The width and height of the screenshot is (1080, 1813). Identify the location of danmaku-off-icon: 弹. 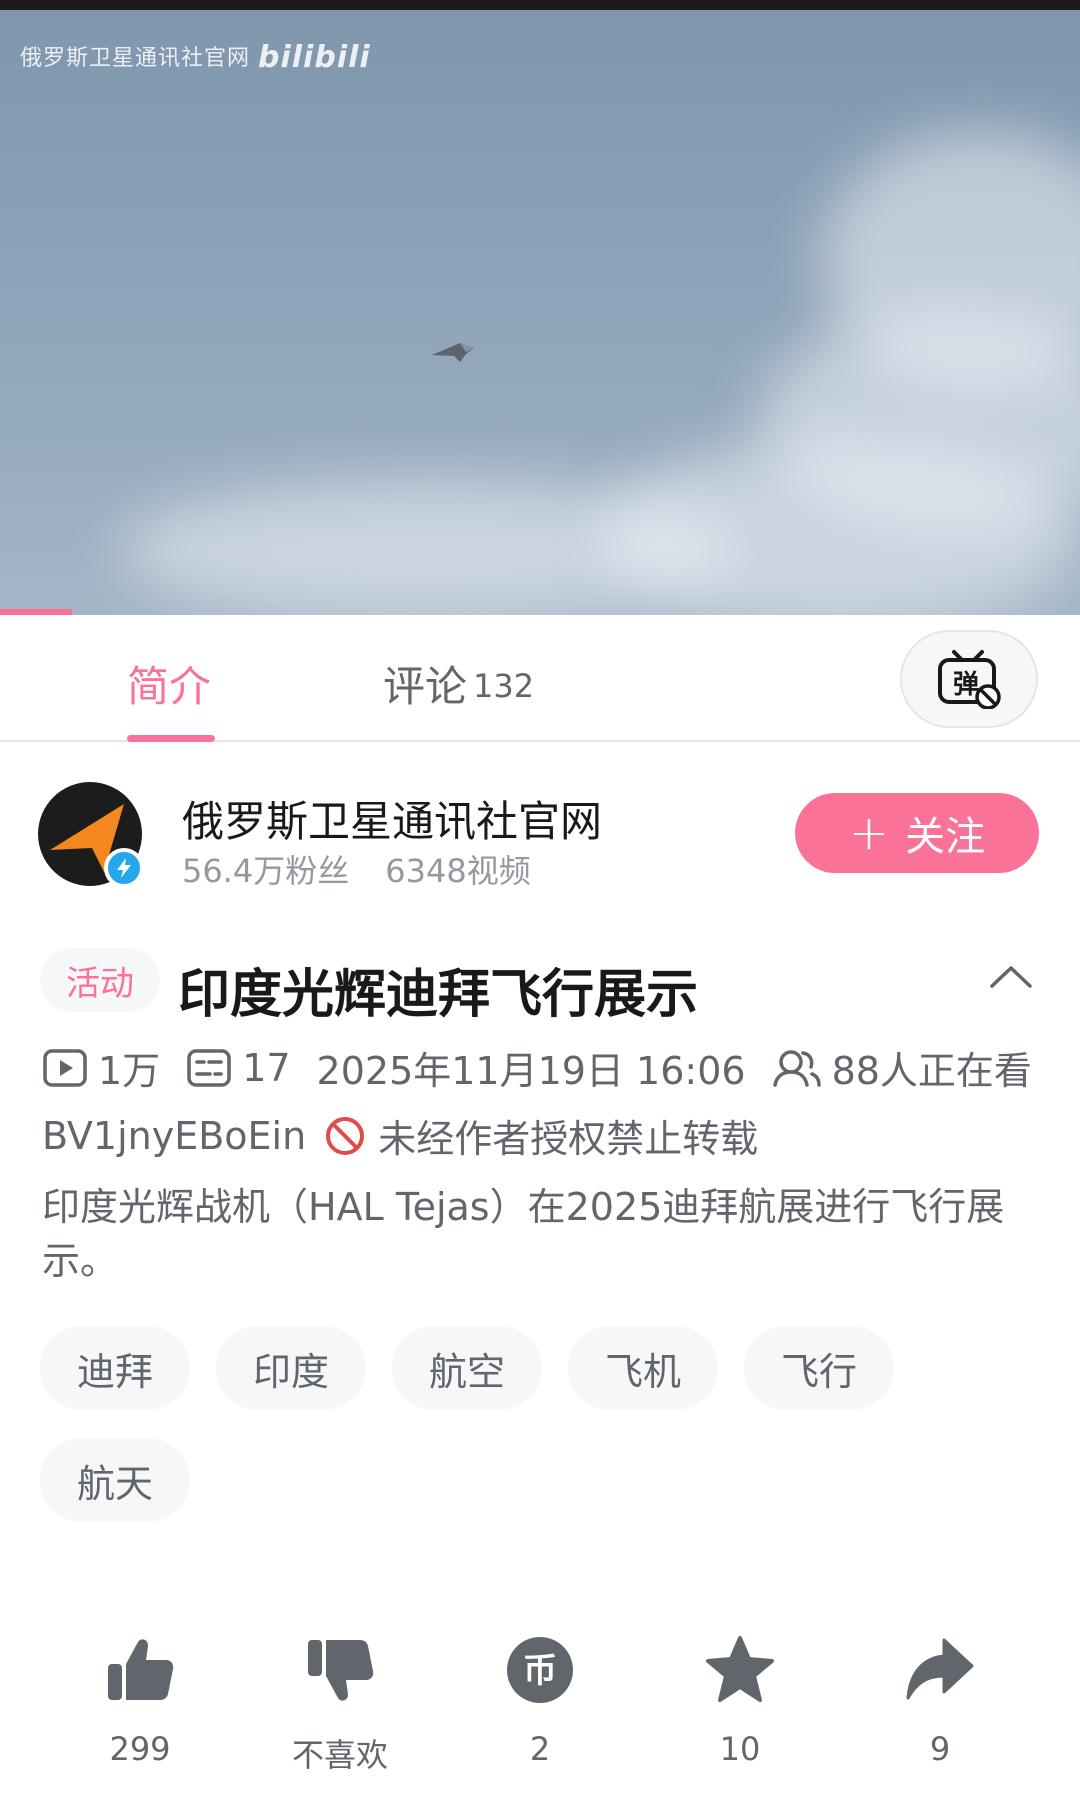
(969, 679).